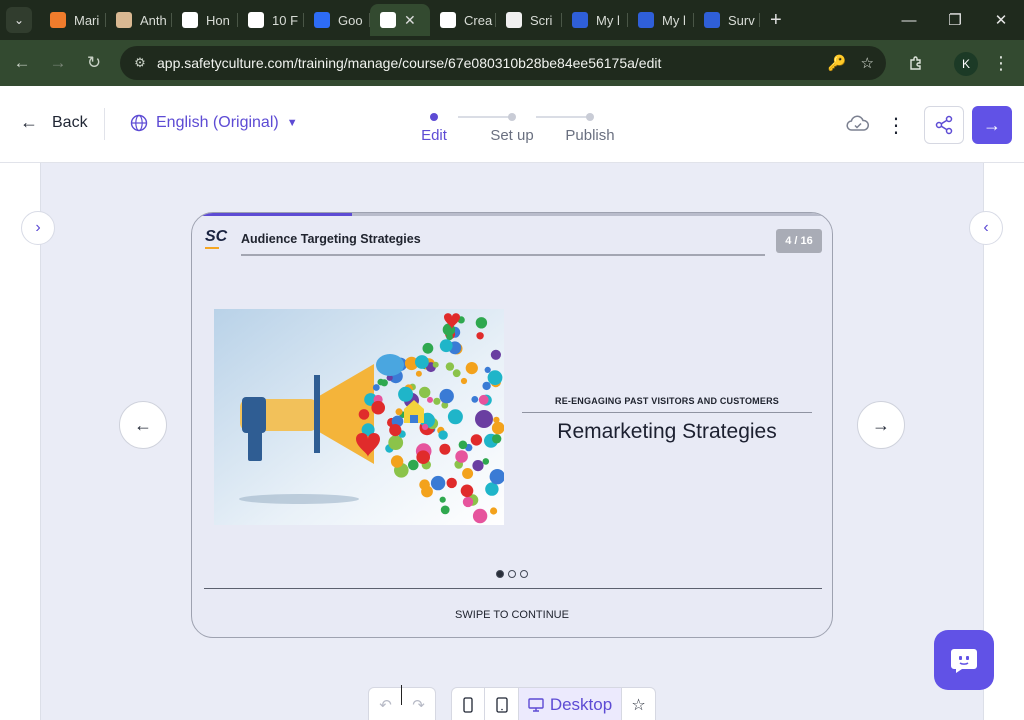  I want to click on browser-tab: Anth, so click(139, 20).